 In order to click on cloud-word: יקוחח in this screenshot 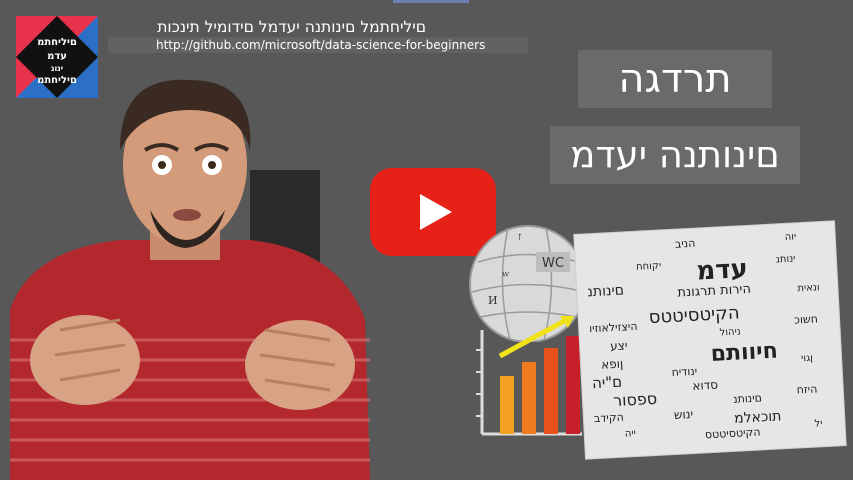, I will do `click(648, 266)`.